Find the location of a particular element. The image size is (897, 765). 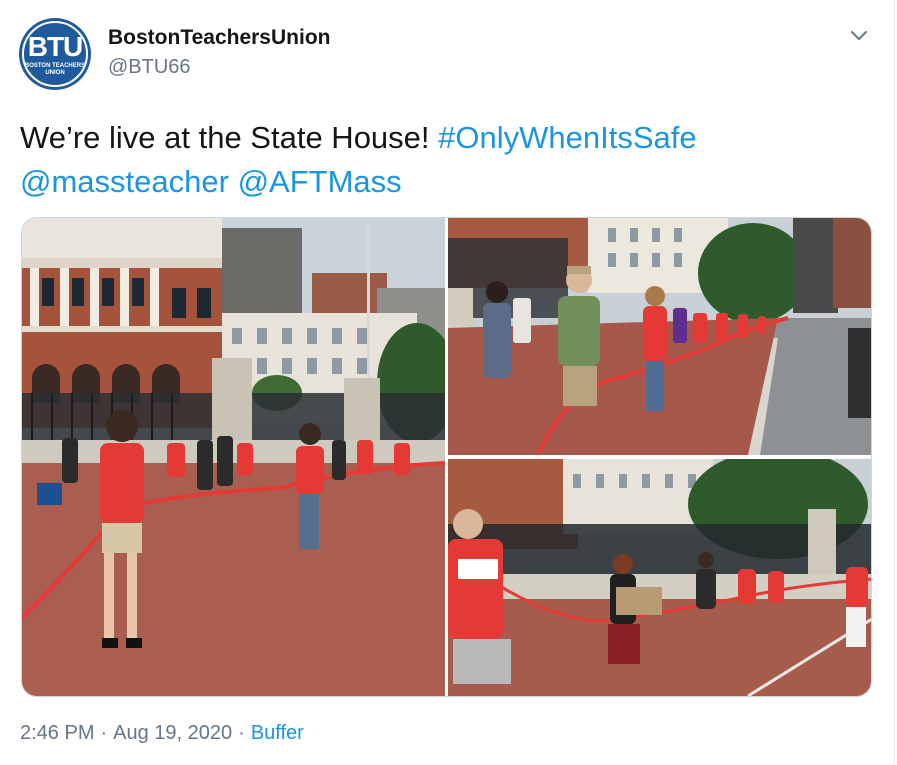

avatar: BTU BOSTON TEACHERS UNION is located at coordinates (55, 54).